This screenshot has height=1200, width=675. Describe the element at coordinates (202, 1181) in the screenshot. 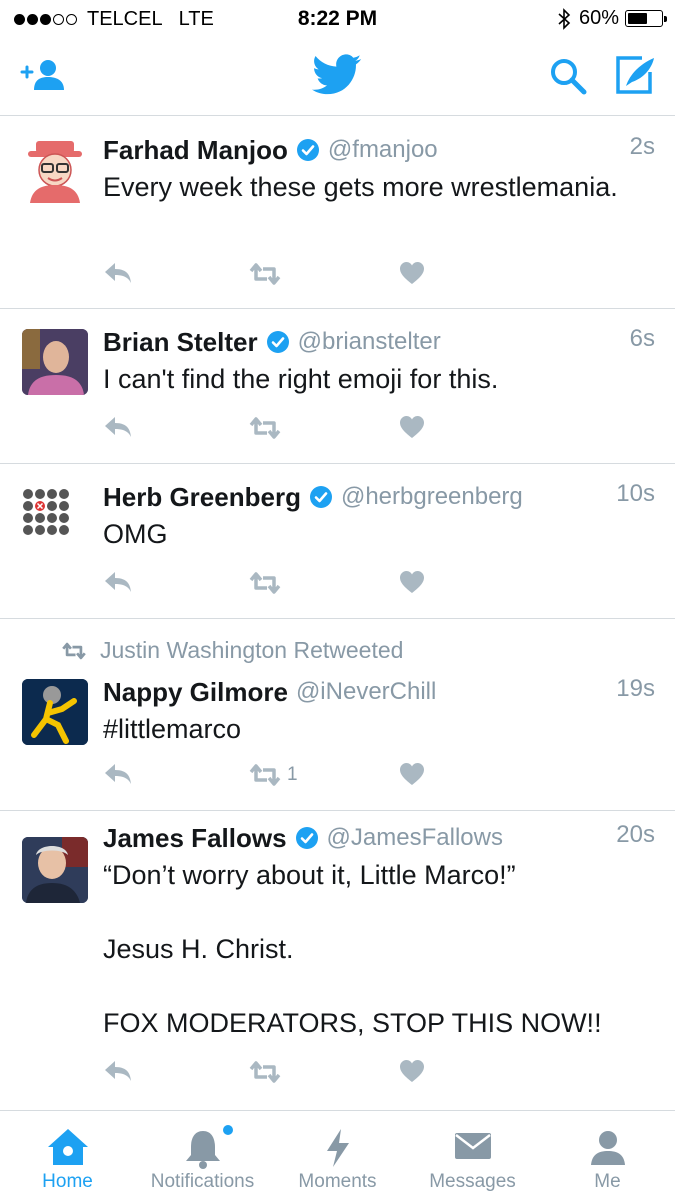

I see `tab-notifications-label: Notifications` at that location.